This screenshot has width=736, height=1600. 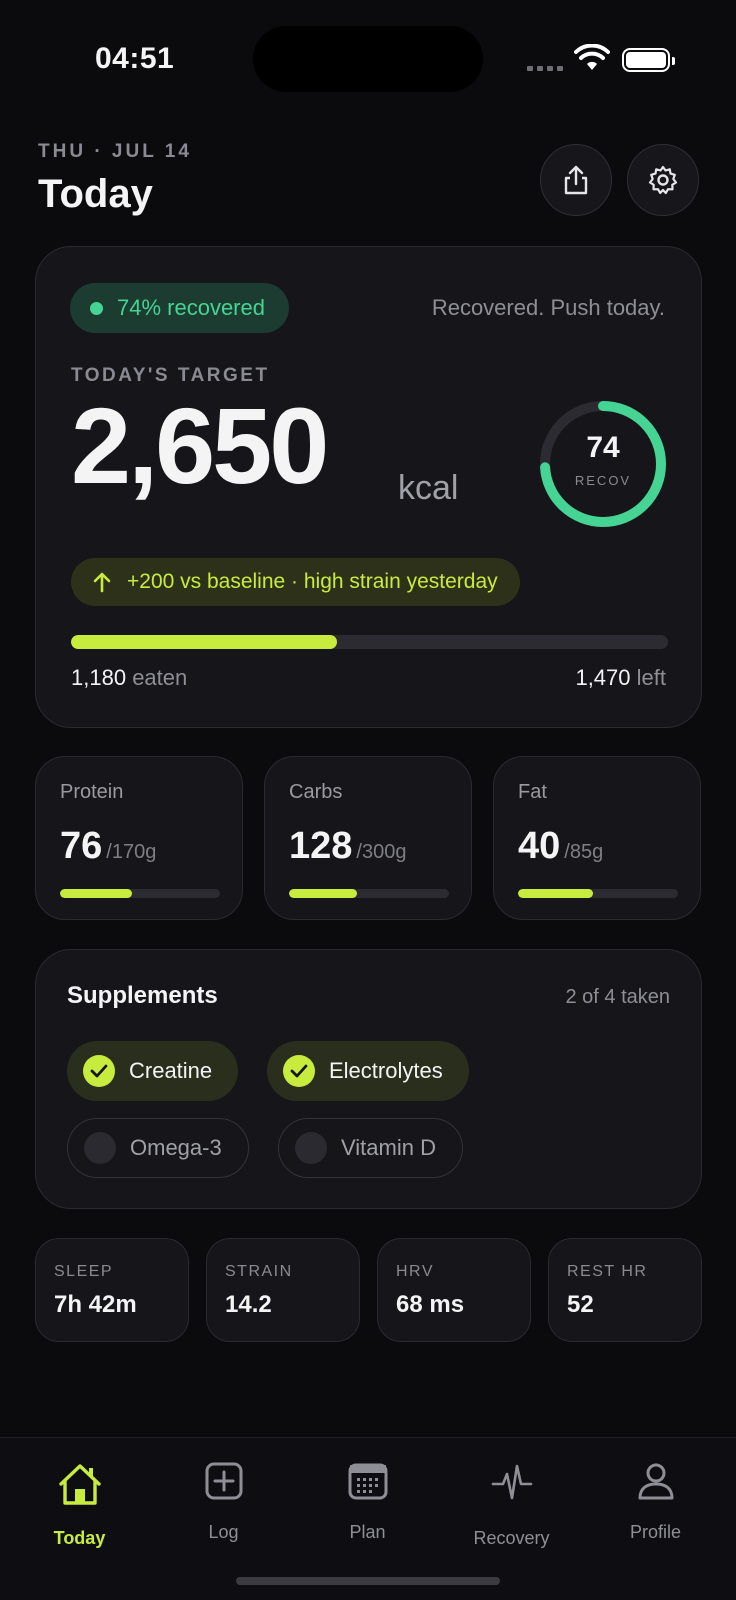 I want to click on person-icon, so click(x=655, y=1481).